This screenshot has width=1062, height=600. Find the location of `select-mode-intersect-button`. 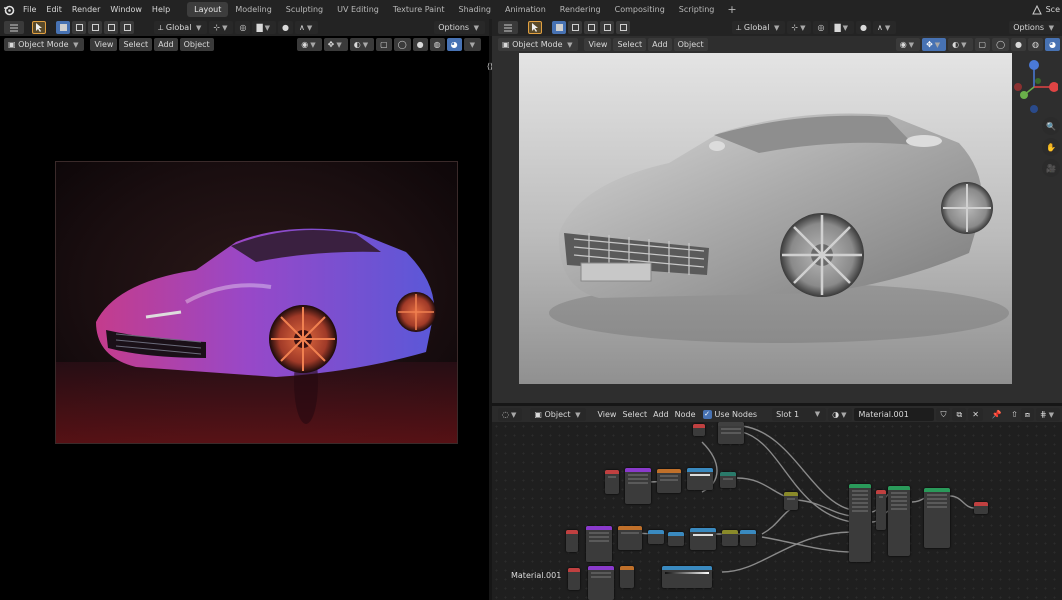

select-mode-intersect-button is located at coordinates (127, 27).